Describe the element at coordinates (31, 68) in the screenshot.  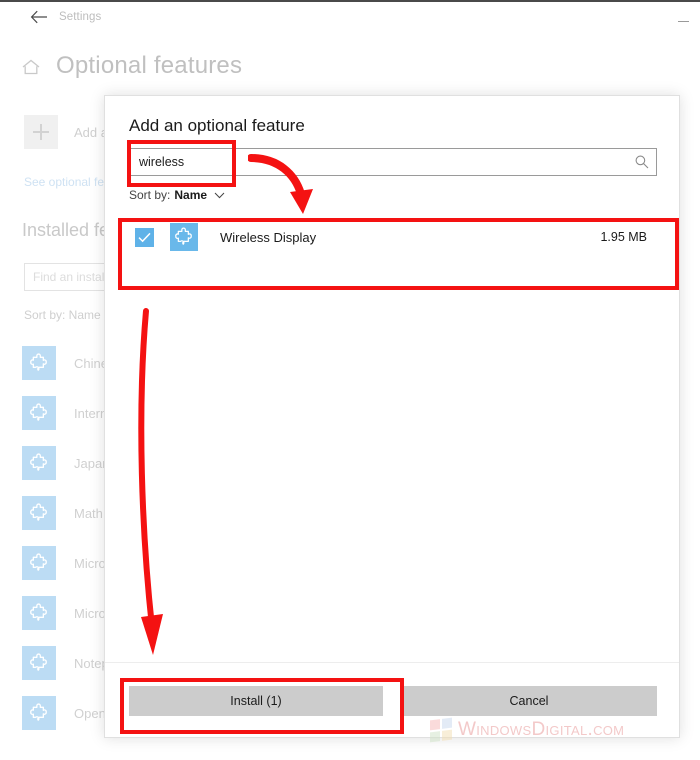
I see `home-icon` at that location.